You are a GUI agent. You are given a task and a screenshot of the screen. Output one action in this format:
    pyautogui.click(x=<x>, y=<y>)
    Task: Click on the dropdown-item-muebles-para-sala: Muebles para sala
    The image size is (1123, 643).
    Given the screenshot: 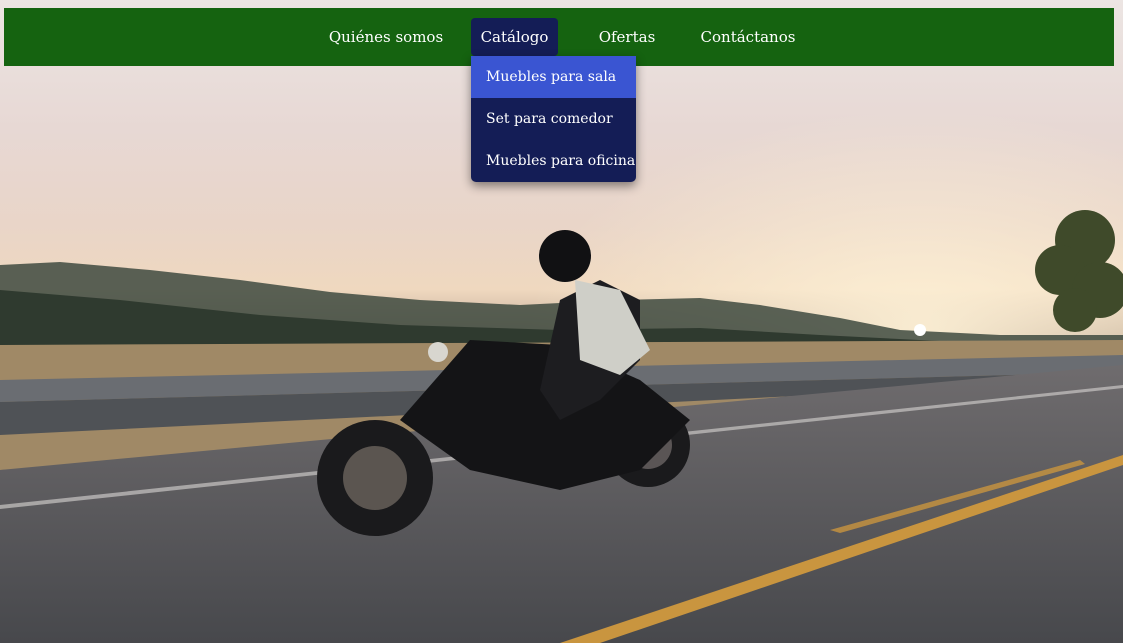 What is the action you would take?
    pyautogui.click(x=553, y=77)
    